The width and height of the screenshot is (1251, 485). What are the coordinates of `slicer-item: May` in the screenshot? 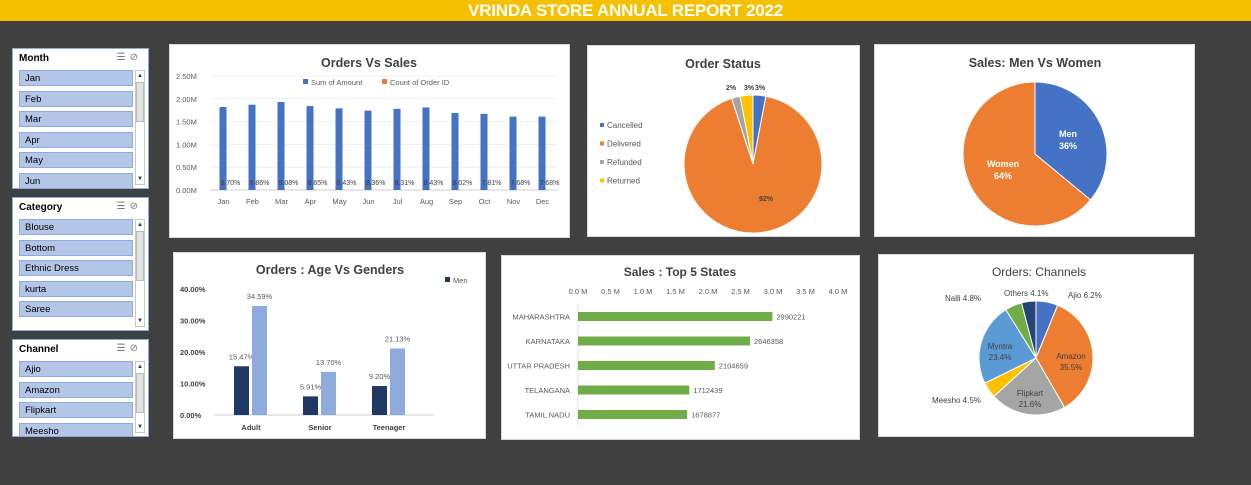 It's located at (76, 160).